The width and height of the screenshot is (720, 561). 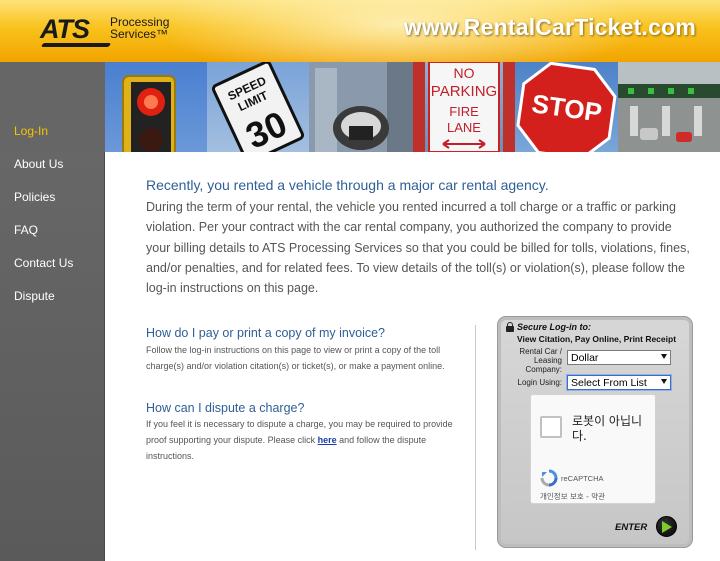 I want to click on recaptcha-logo-icon, so click(x=549, y=478).